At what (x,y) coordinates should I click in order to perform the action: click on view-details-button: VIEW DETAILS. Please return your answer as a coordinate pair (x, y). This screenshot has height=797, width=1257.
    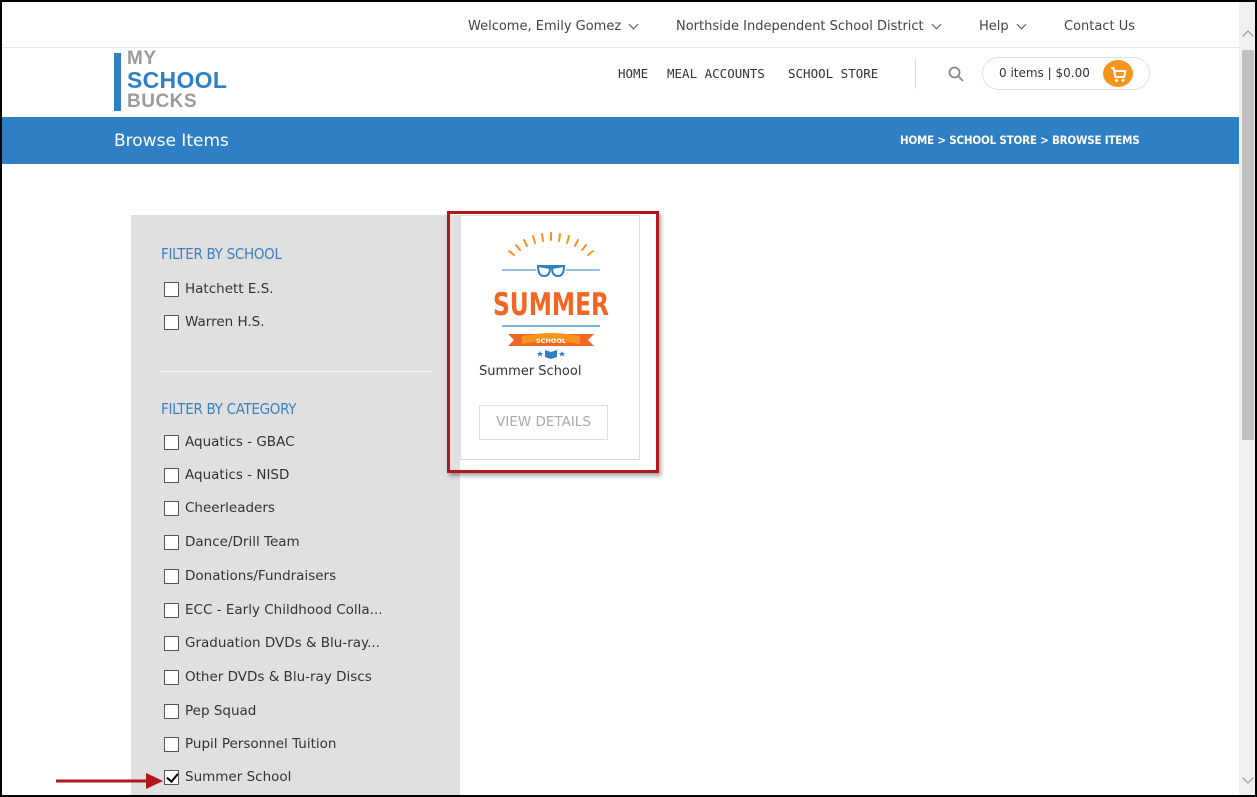
    Looking at the image, I should click on (543, 422).